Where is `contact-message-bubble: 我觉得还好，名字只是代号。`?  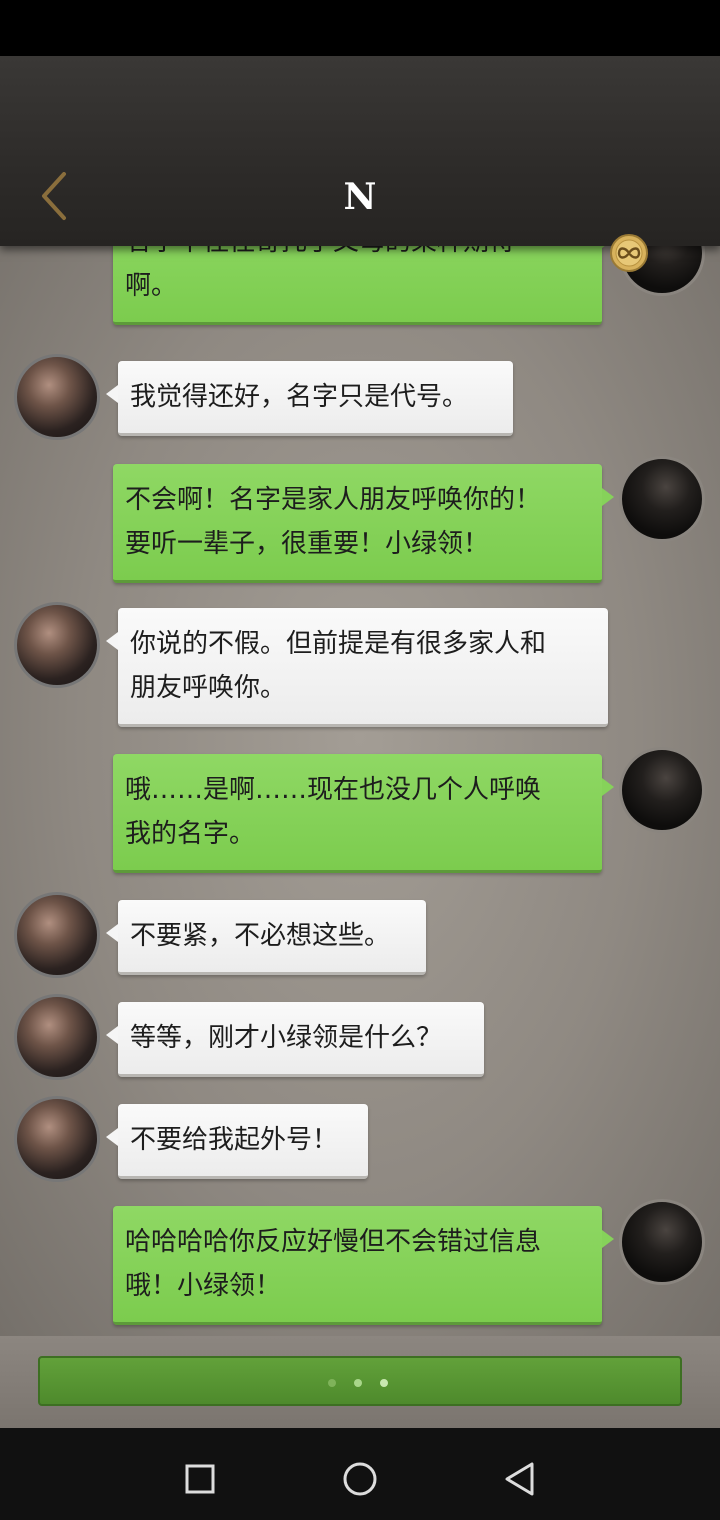
contact-message-bubble: 我觉得还好，名字只是代号。 is located at coordinates (309, 398).